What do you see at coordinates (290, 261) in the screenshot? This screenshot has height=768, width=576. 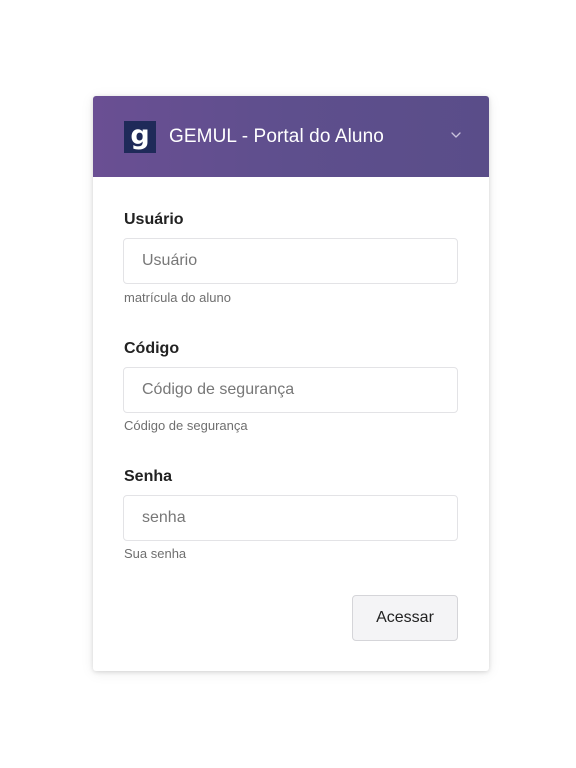 I see `username-input` at bounding box center [290, 261].